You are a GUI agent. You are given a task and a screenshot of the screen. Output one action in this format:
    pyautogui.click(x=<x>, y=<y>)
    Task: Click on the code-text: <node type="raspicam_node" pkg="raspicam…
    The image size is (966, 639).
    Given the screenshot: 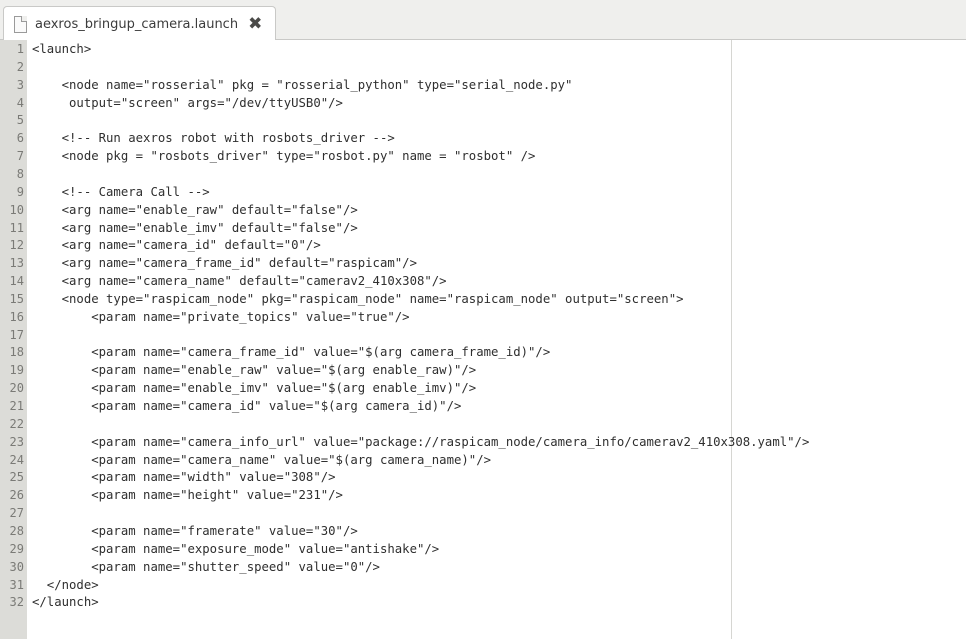 What is the action you would take?
    pyautogui.click(x=358, y=299)
    